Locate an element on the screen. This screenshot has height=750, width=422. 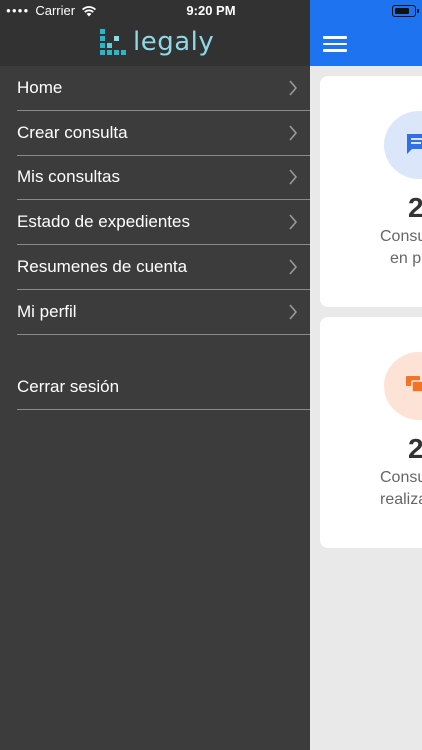
status-bar: ●●●● Carrier 9:20 PM is located at coordinates (211, 11).